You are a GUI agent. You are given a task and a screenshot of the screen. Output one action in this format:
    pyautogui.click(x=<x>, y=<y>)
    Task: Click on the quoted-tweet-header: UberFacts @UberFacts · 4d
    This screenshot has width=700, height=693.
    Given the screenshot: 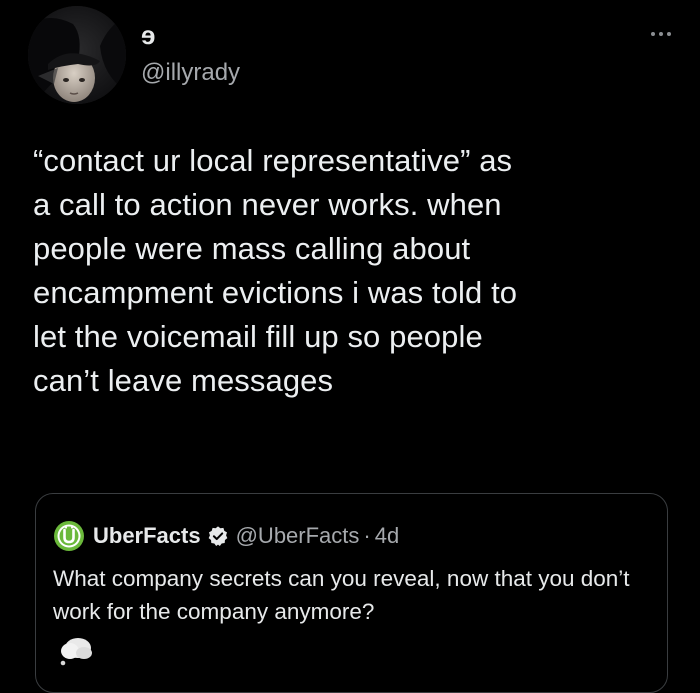 What is the action you would take?
    pyautogui.click(x=226, y=536)
    